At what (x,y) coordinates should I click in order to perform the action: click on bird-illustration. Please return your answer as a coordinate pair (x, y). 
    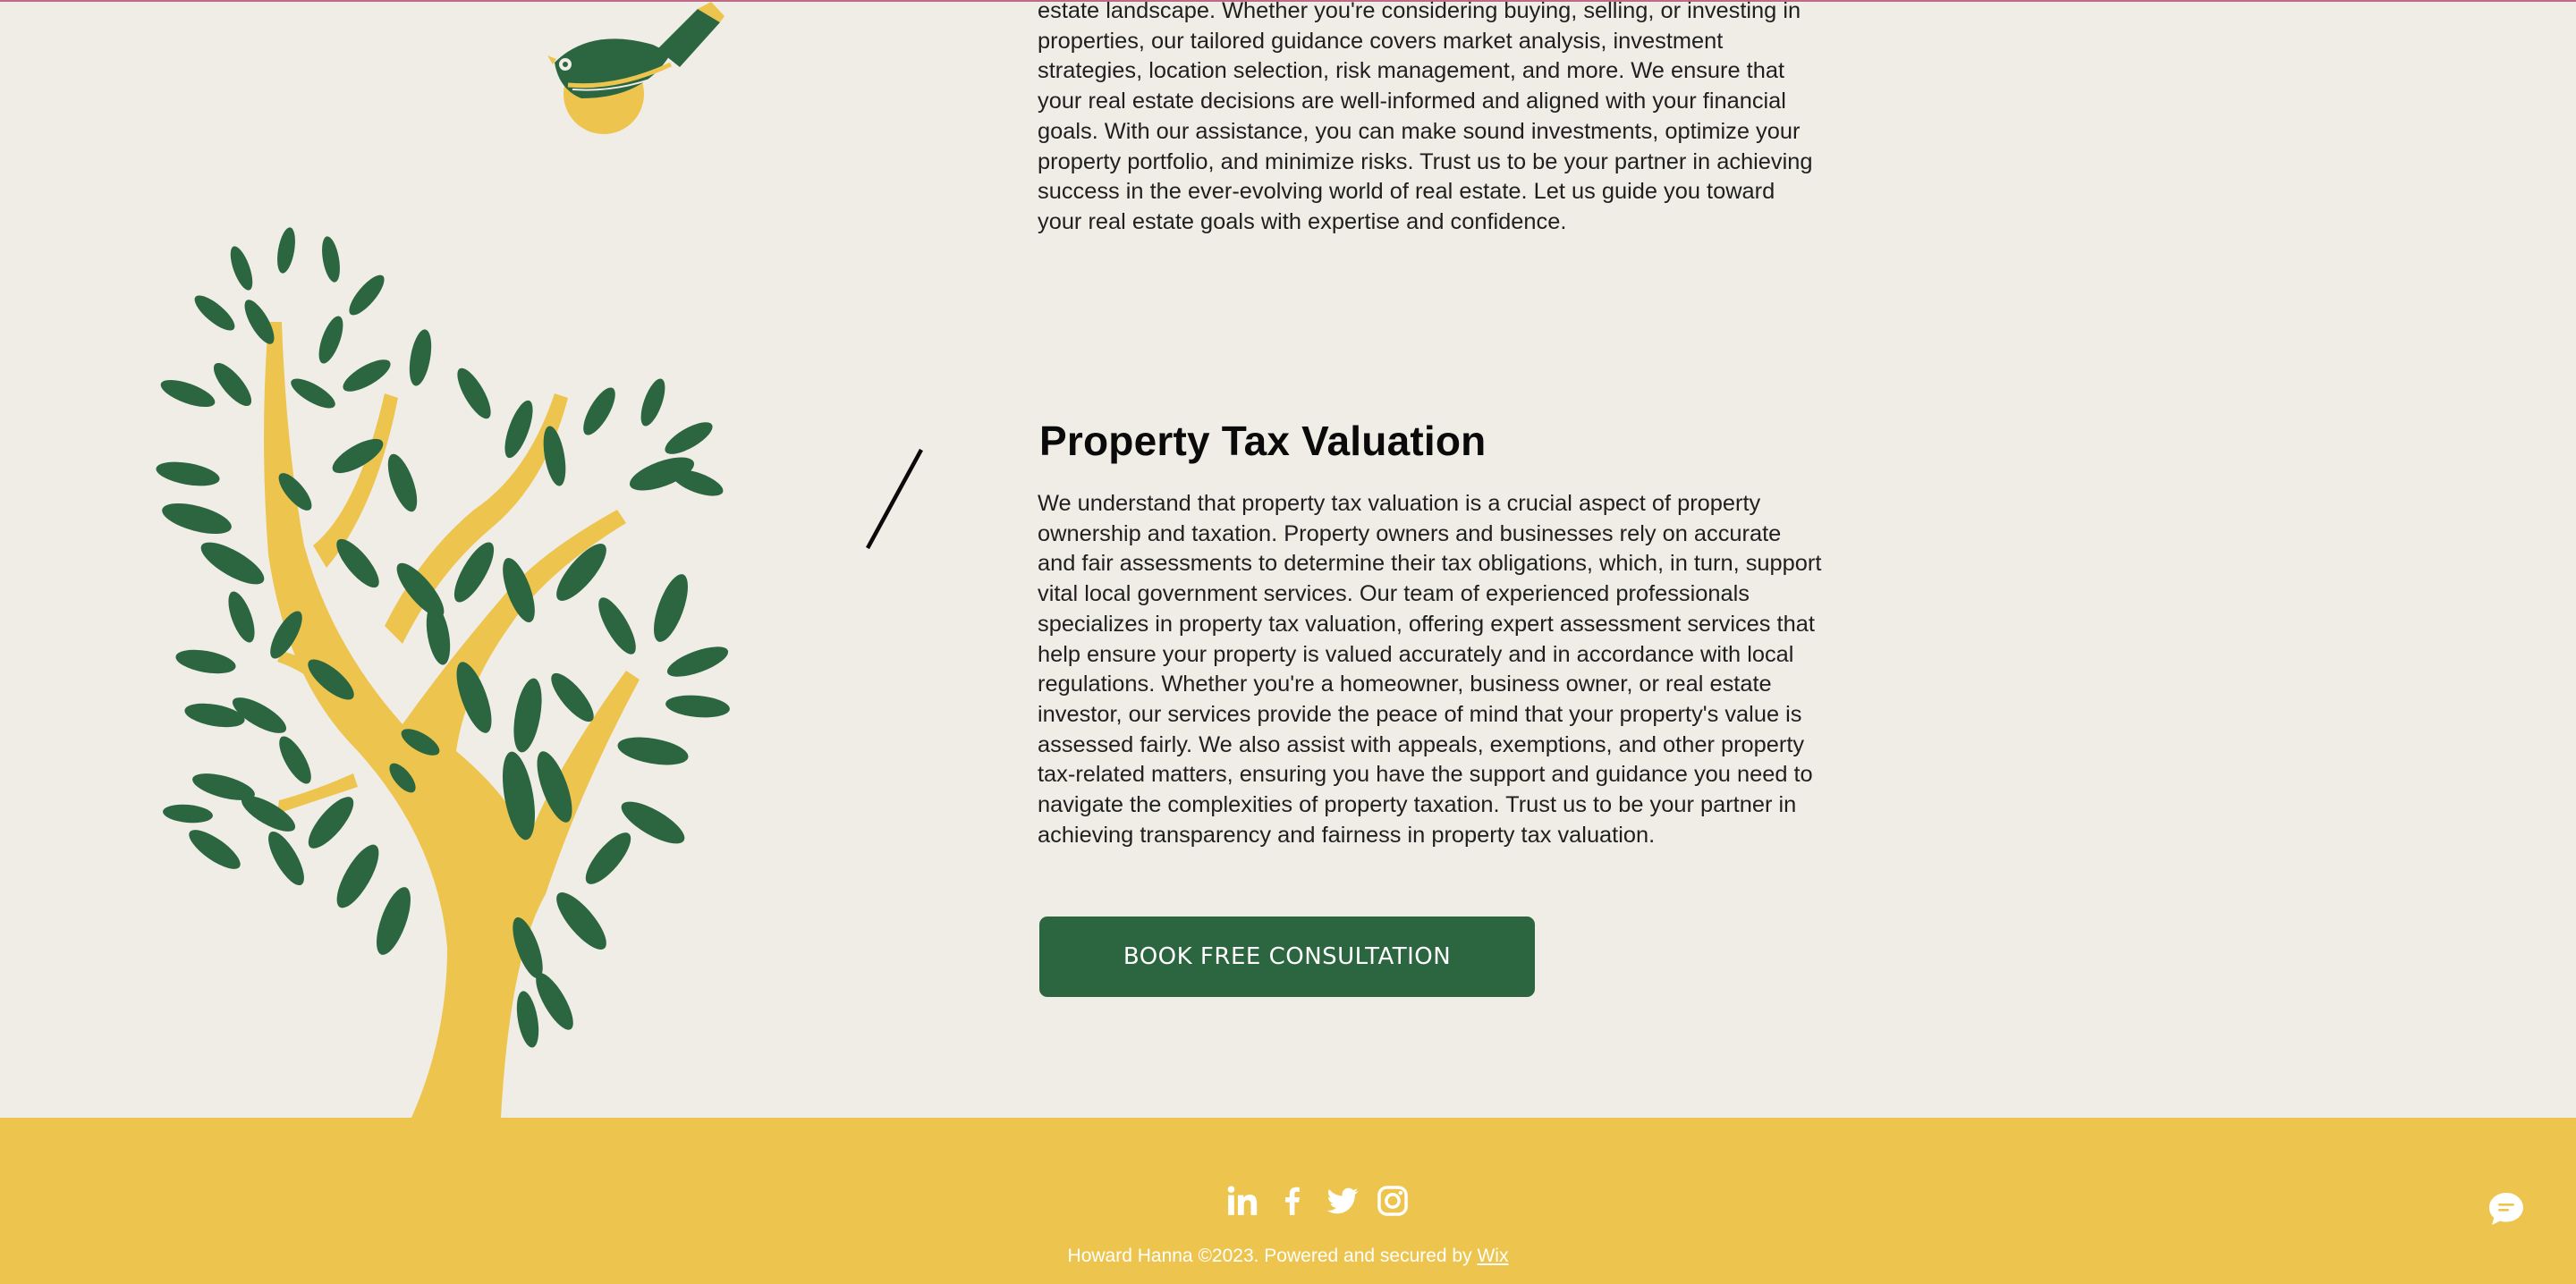
    Looking at the image, I should click on (635, 68).